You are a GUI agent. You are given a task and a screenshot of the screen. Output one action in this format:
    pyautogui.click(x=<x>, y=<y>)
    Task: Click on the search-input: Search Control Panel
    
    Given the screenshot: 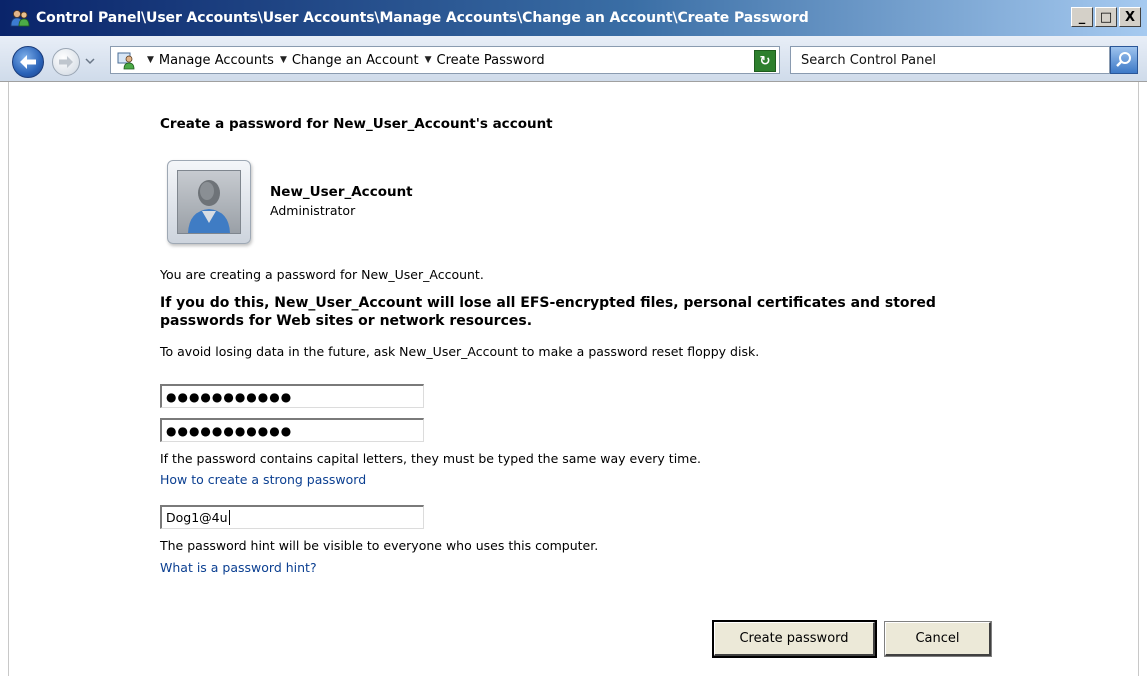 What is the action you would take?
    pyautogui.click(x=950, y=60)
    